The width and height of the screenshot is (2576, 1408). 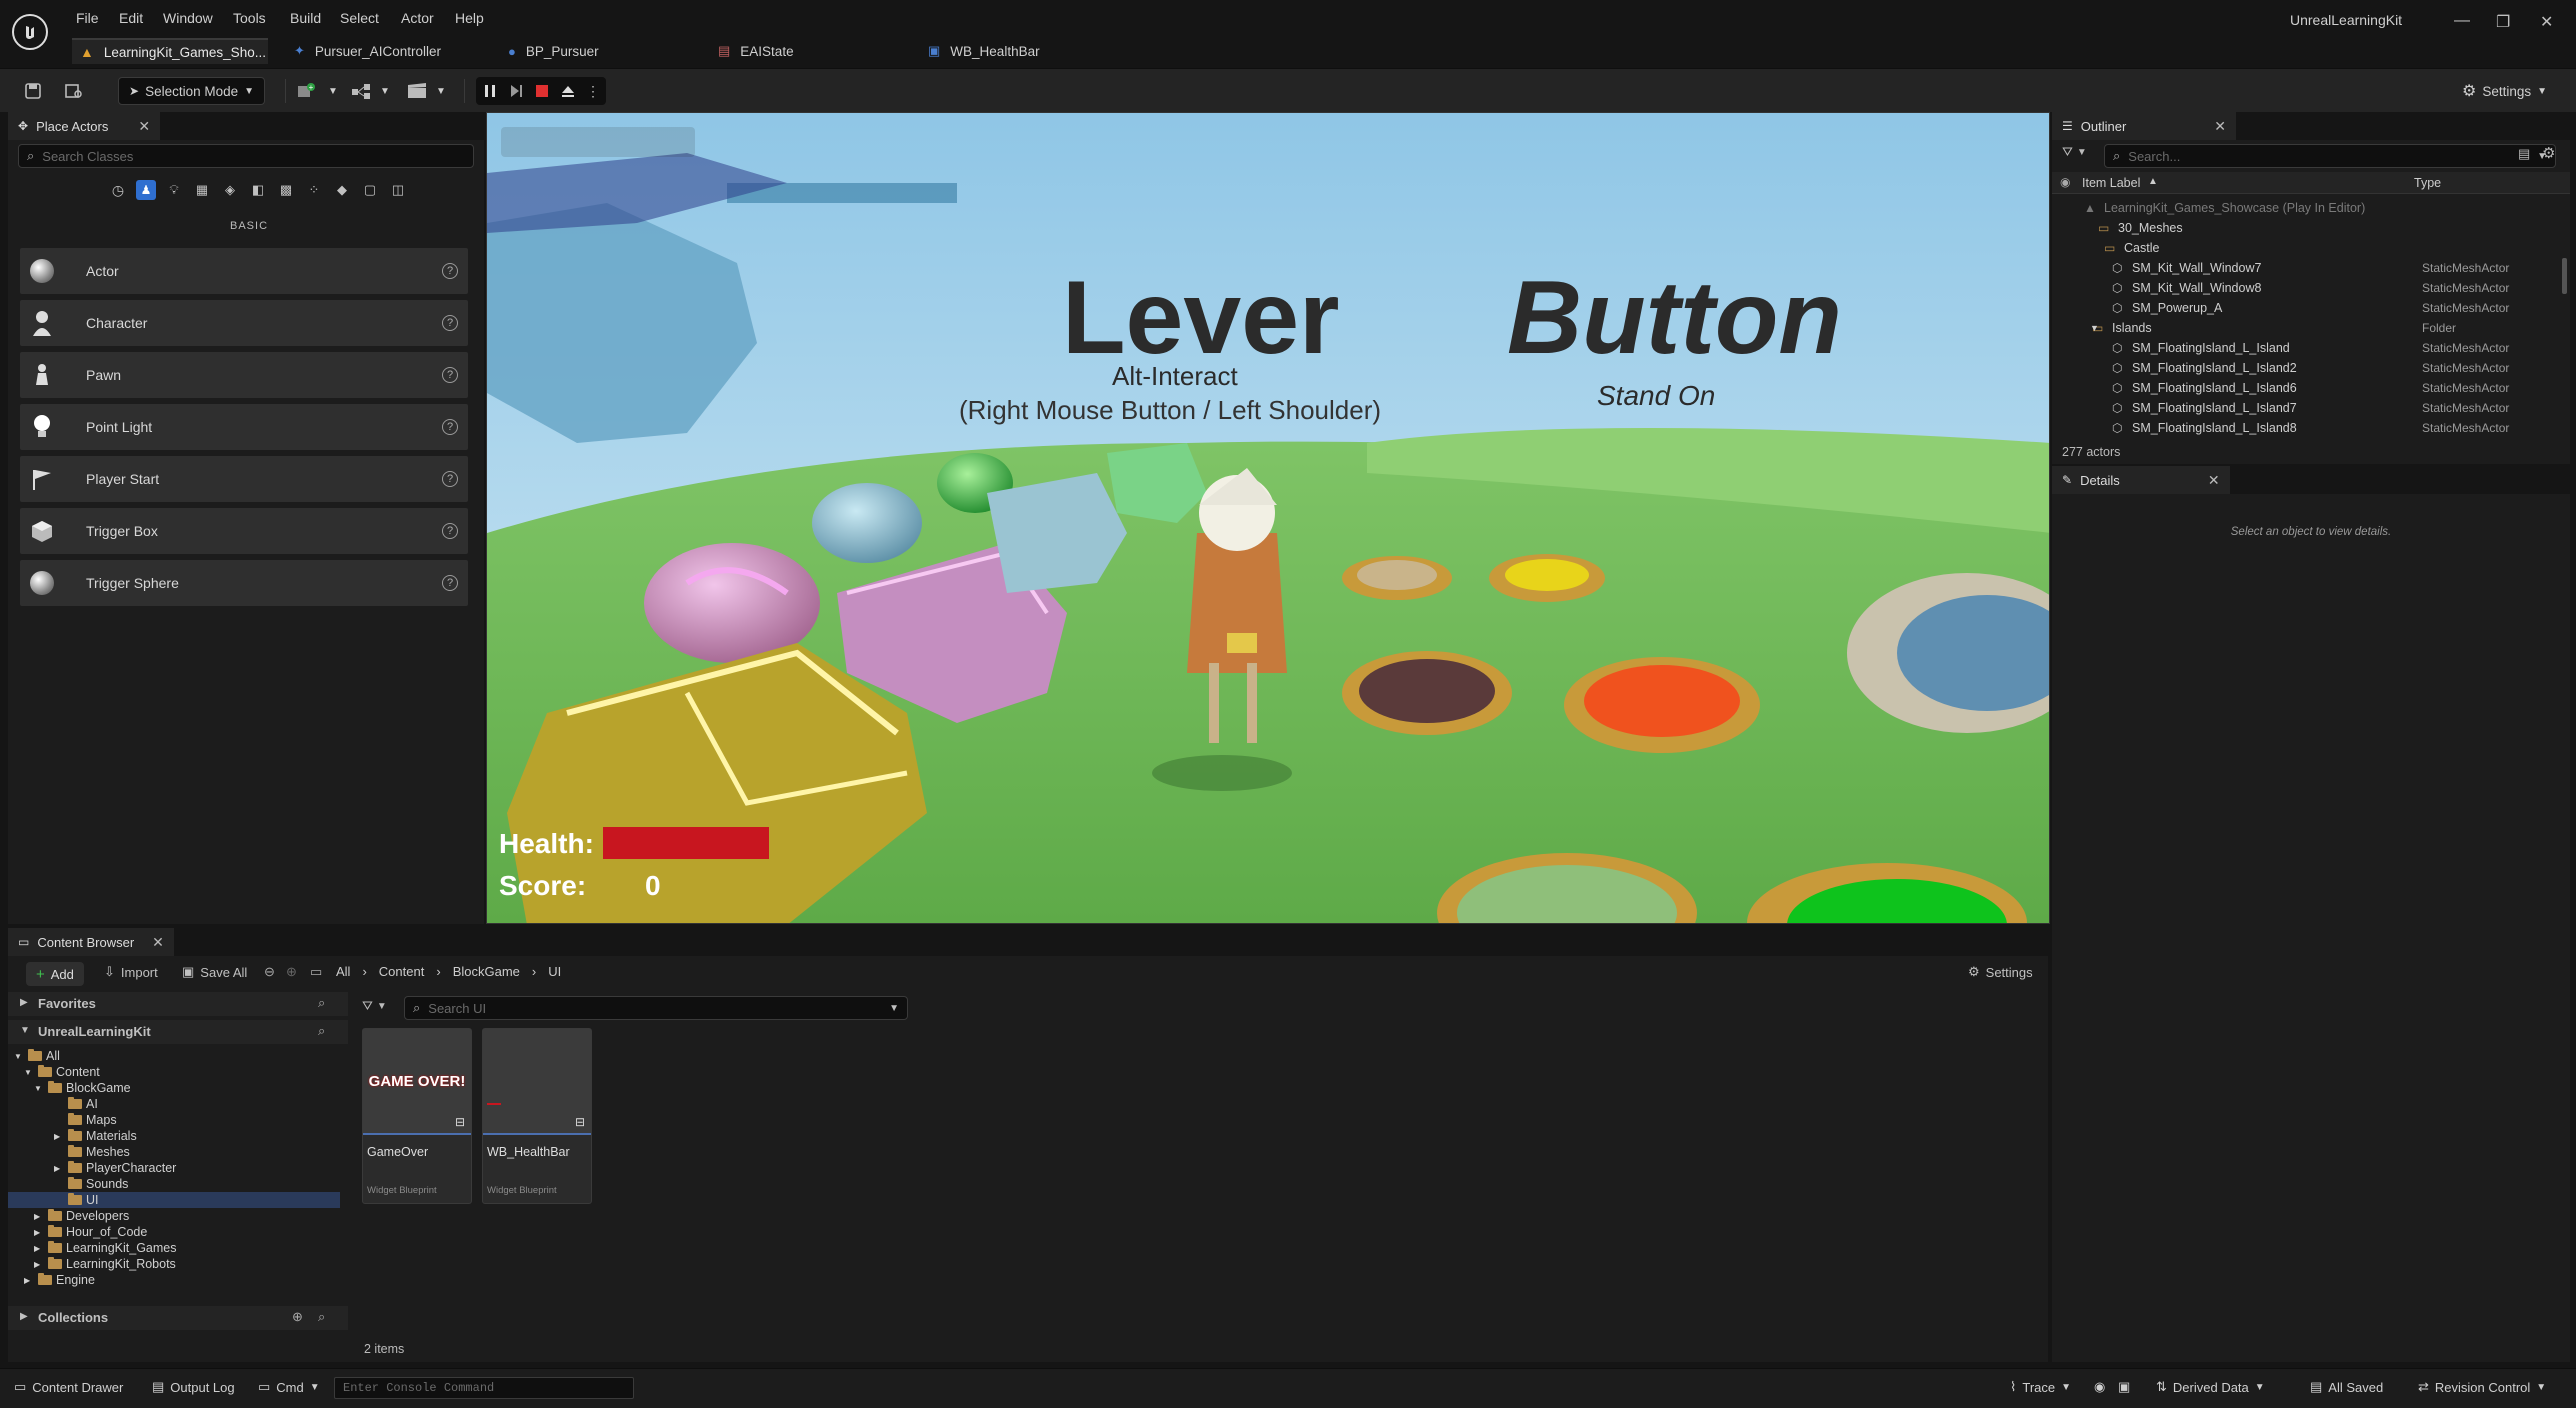 I want to click on stop-icon, so click(x=542, y=91).